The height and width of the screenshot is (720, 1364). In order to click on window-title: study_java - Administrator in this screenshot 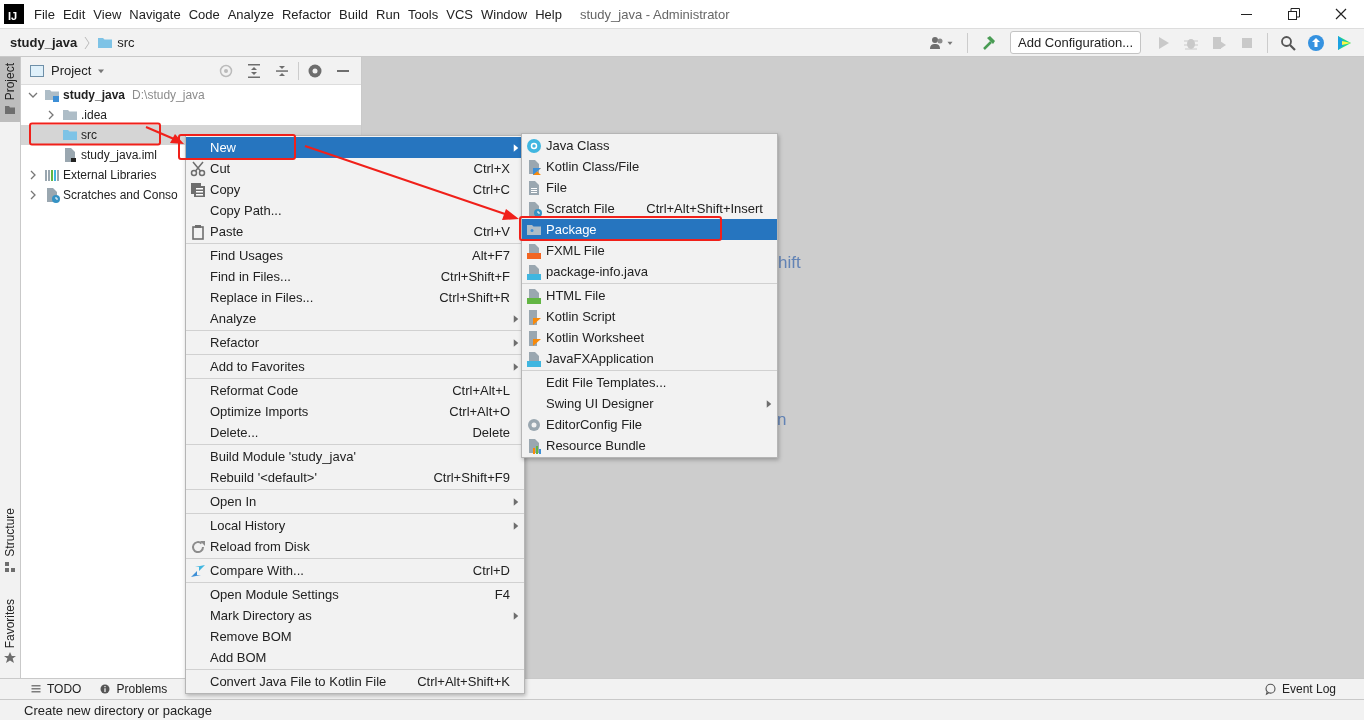, I will do `click(654, 14)`.